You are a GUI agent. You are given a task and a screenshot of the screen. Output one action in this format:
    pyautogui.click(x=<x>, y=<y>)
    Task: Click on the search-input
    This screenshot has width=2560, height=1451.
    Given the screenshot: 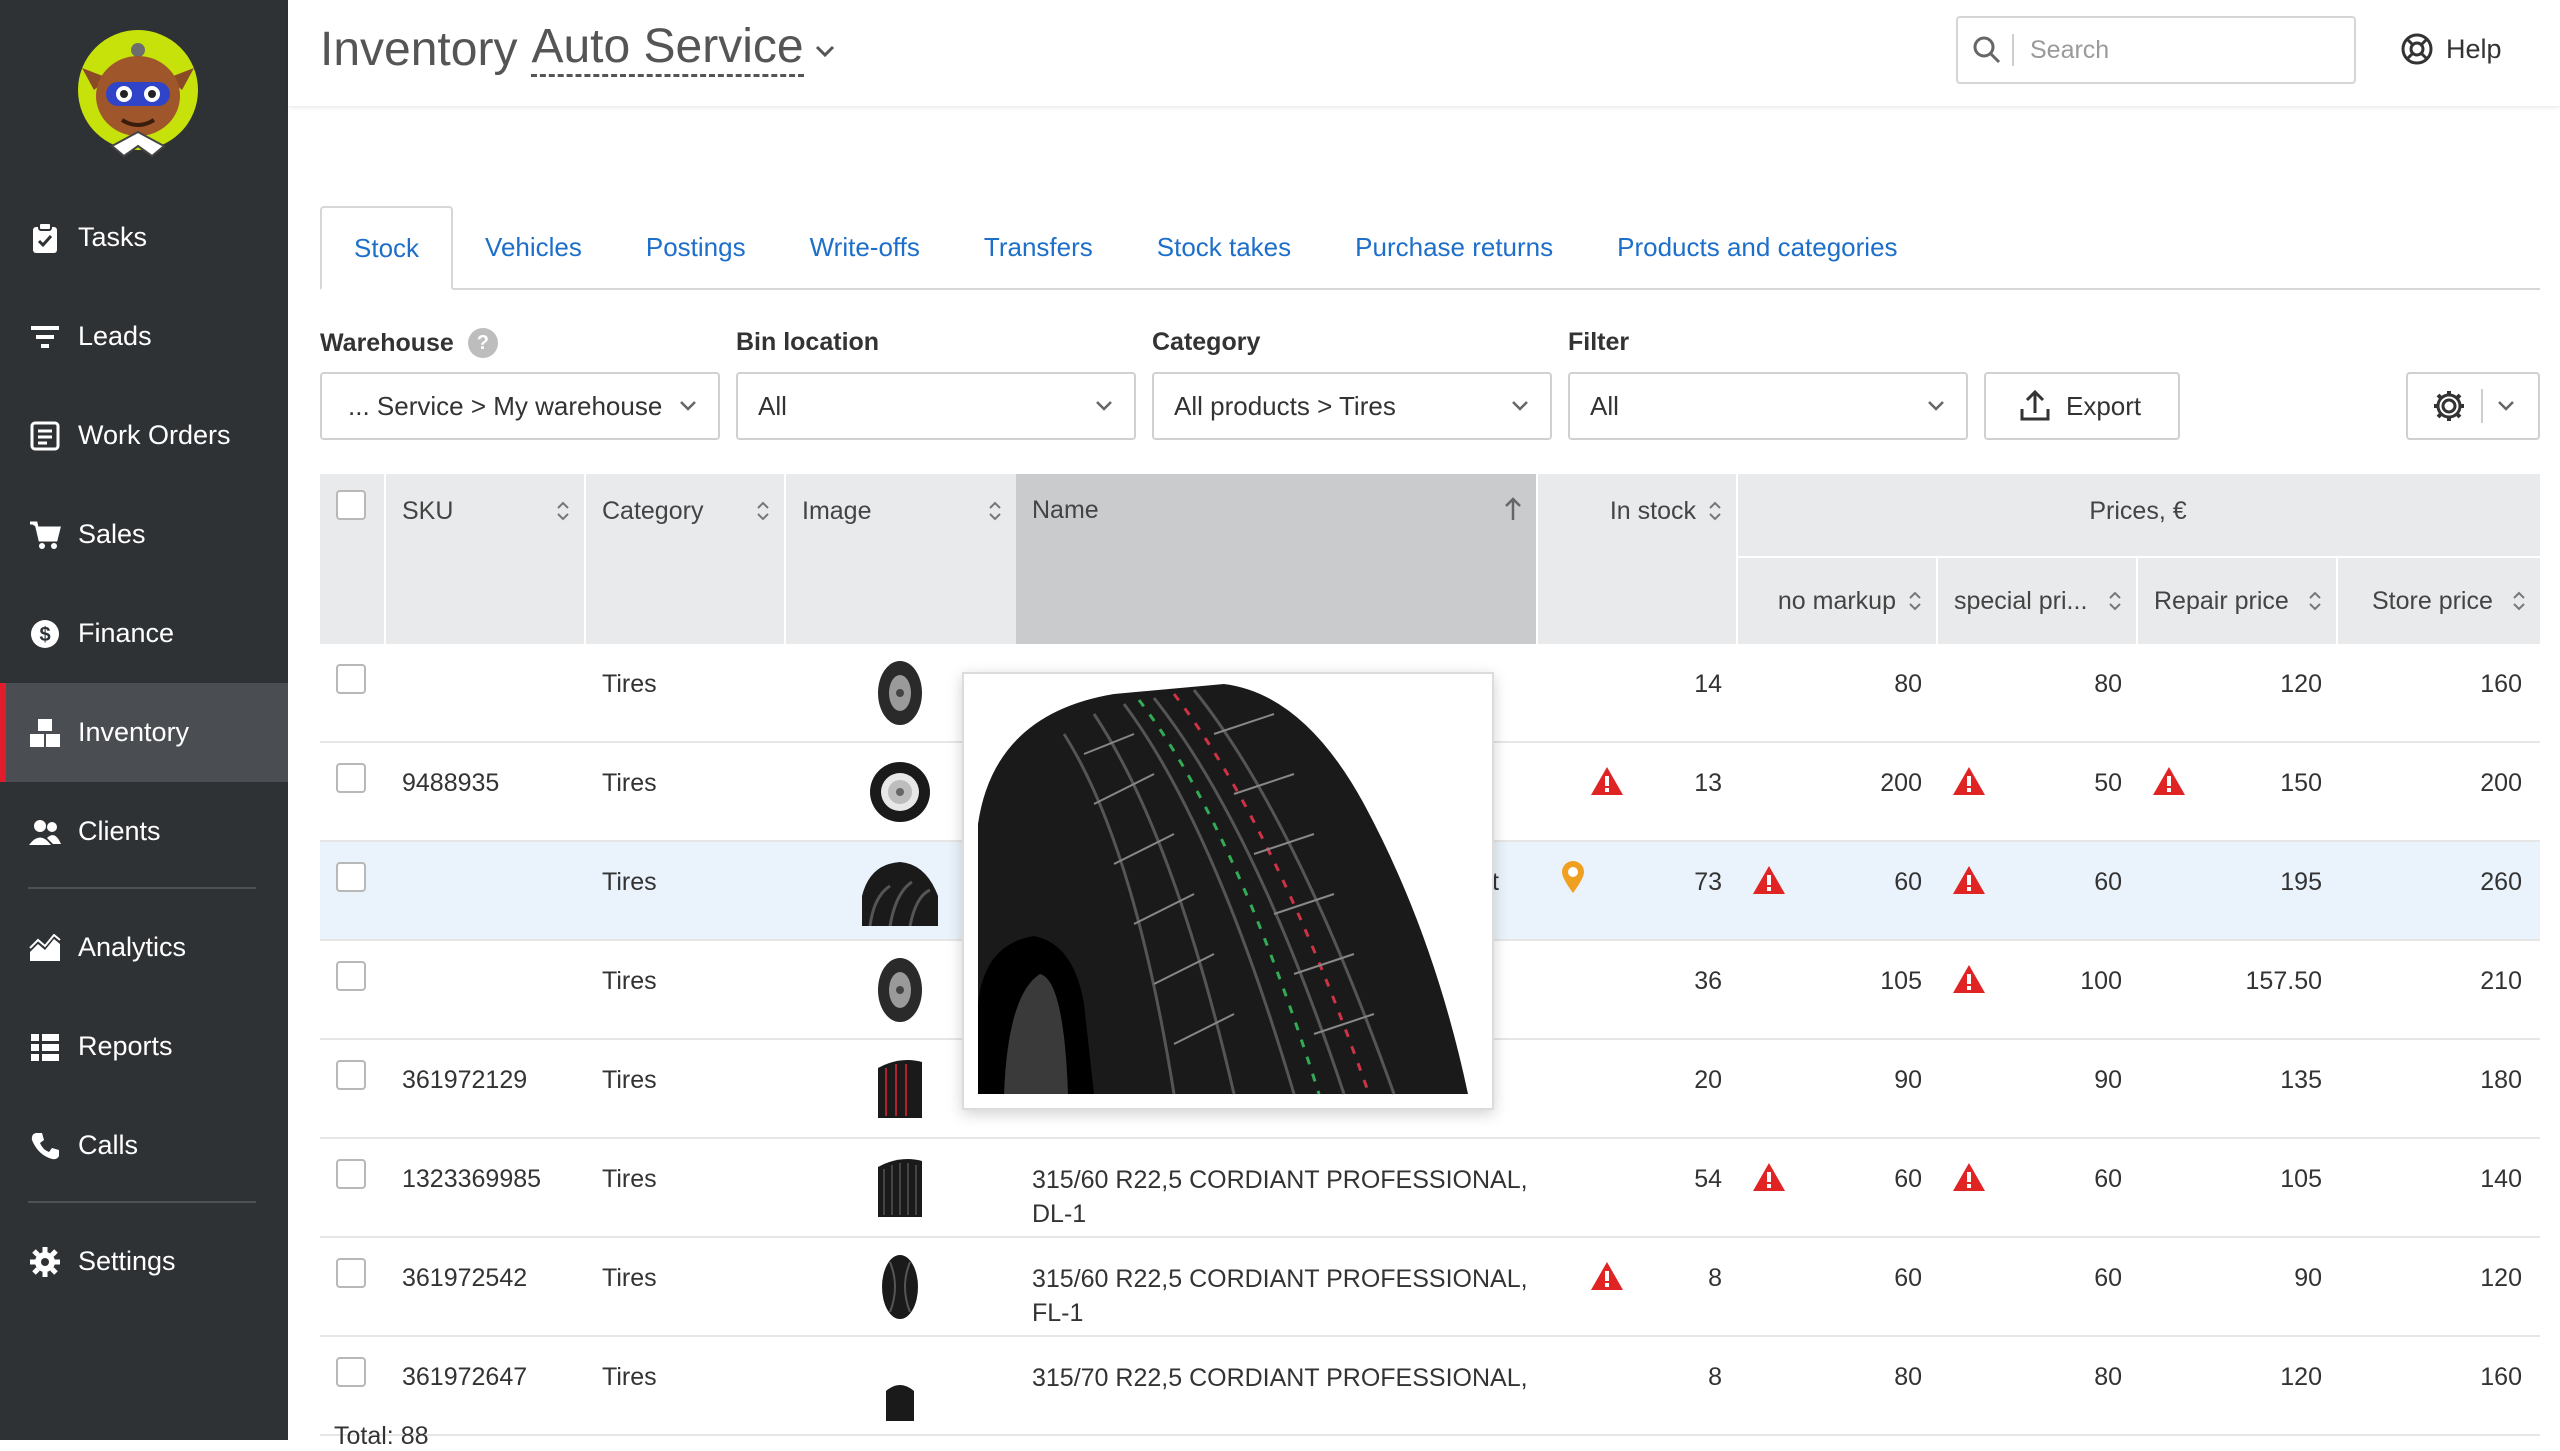 What is the action you would take?
    pyautogui.click(x=2180, y=50)
    